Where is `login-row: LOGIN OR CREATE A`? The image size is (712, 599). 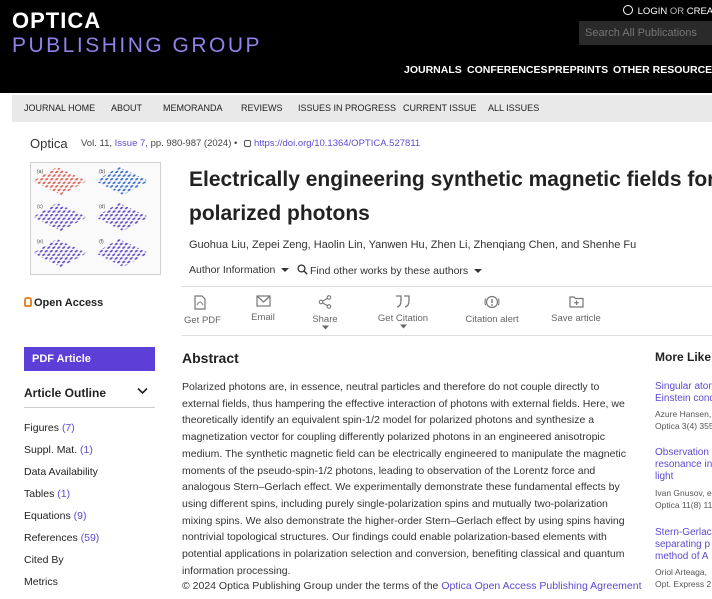
login-row: LOGIN OR CREATE A is located at coordinates (667, 11).